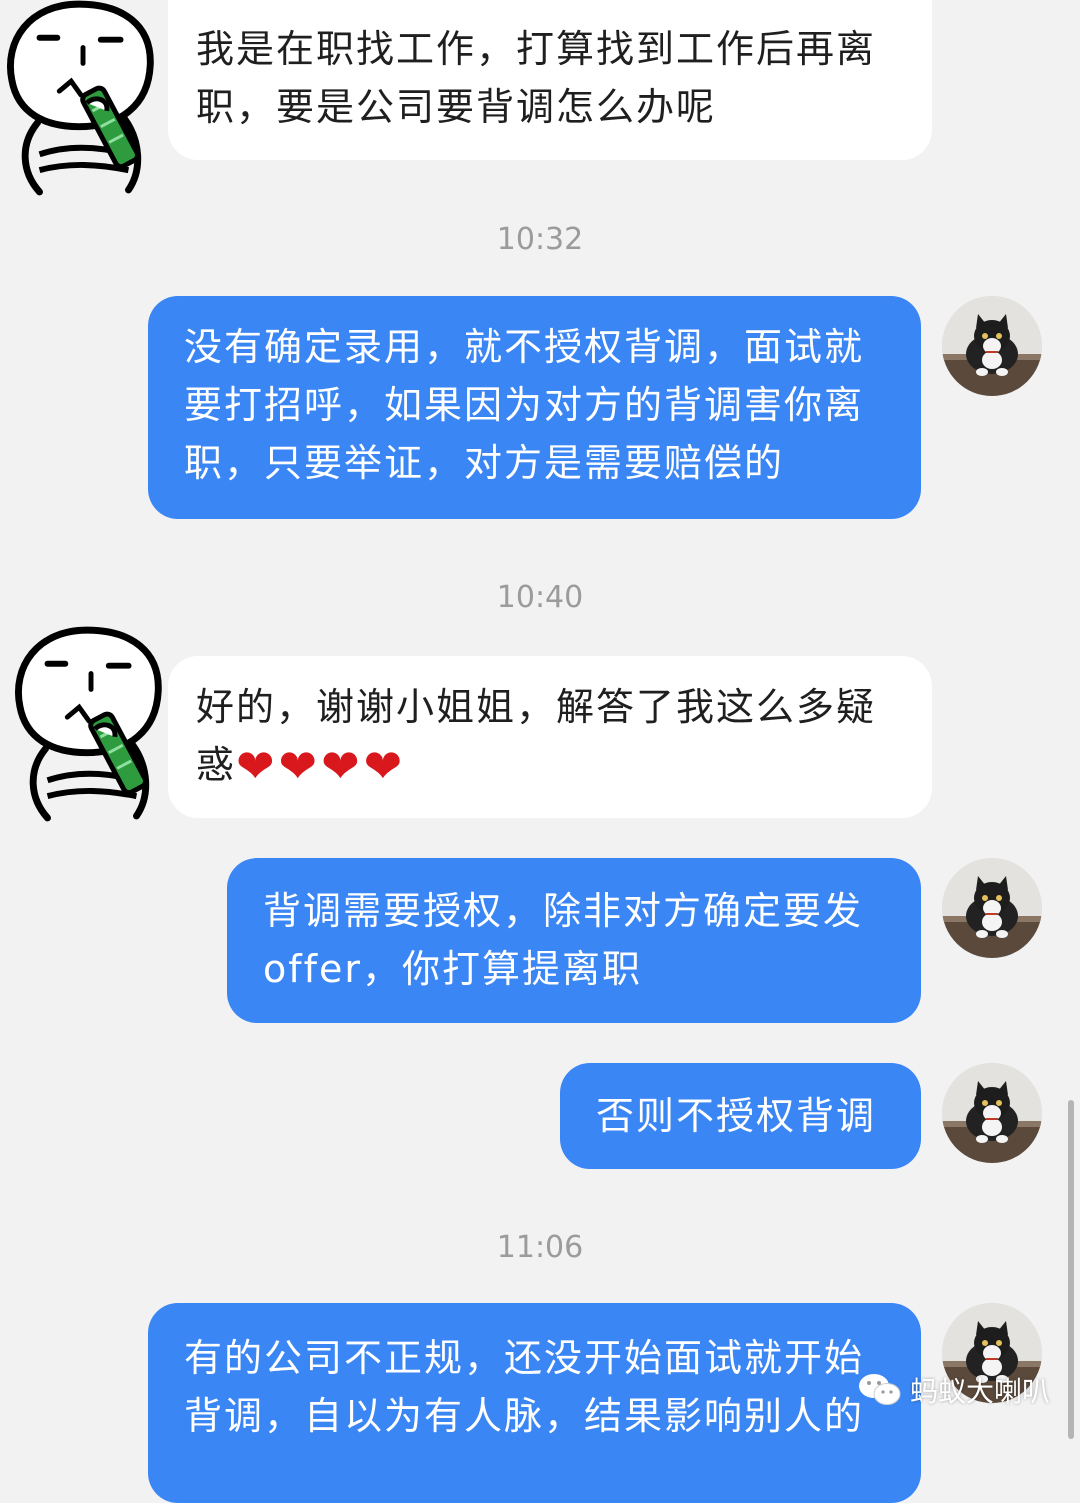 The height and width of the screenshot is (1503, 1080). I want to click on timestamp: 10:40, so click(540, 597).